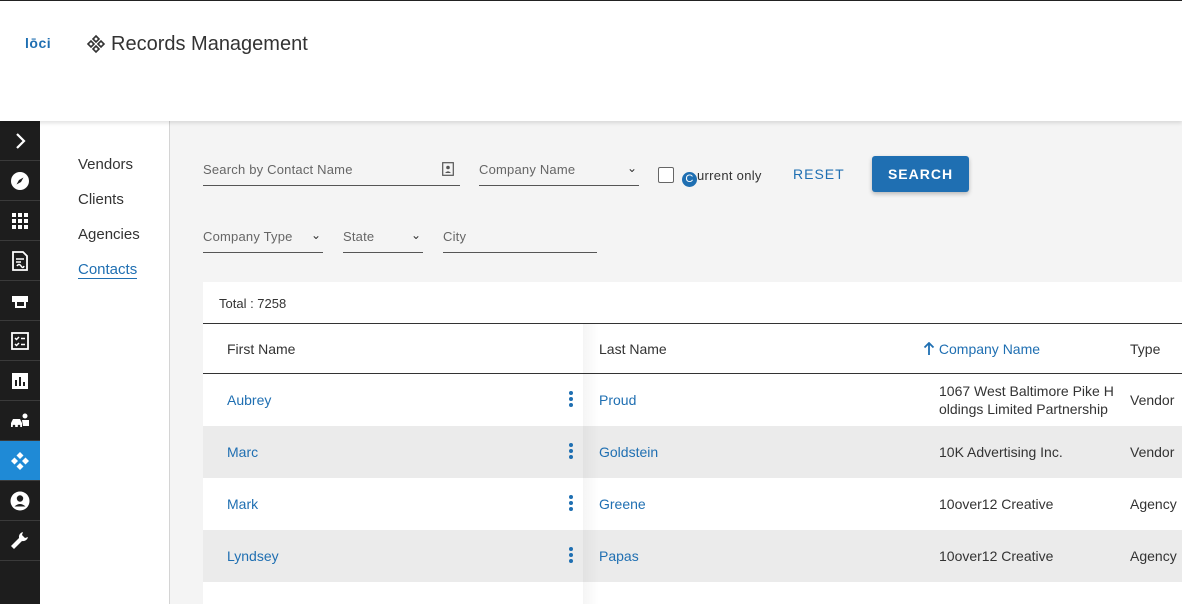 The width and height of the screenshot is (1182, 604). Describe the element at coordinates (38, 43) in the screenshot. I see `app-logo: lōci` at that location.